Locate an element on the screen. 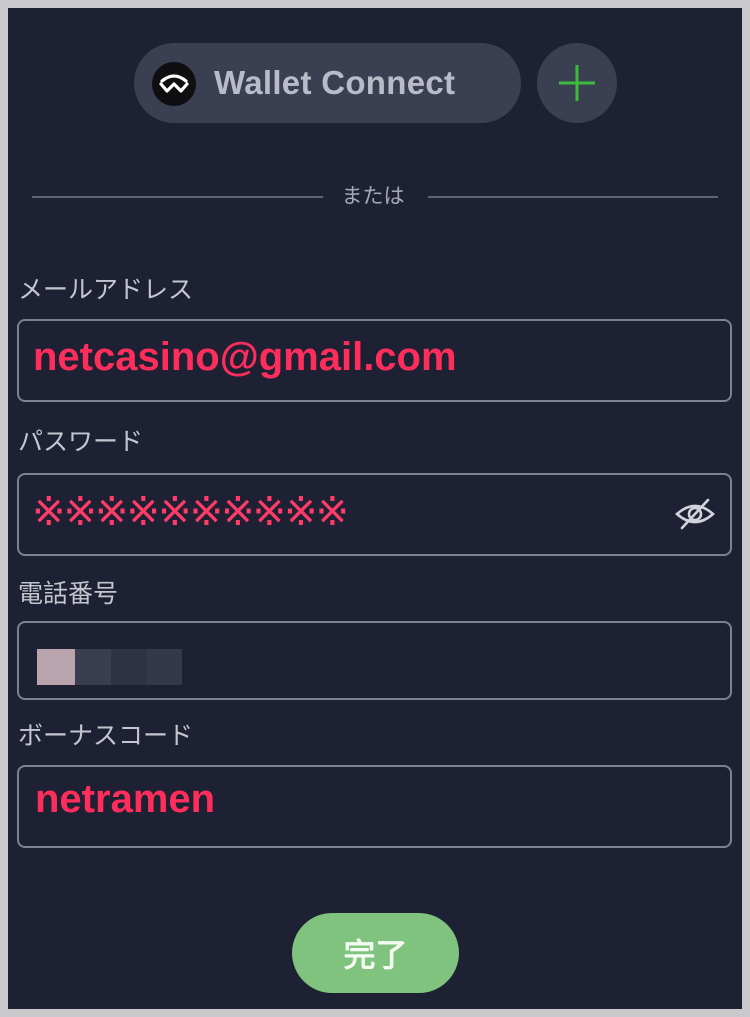 The height and width of the screenshot is (1017, 750). divider-line-left is located at coordinates (177, 197).